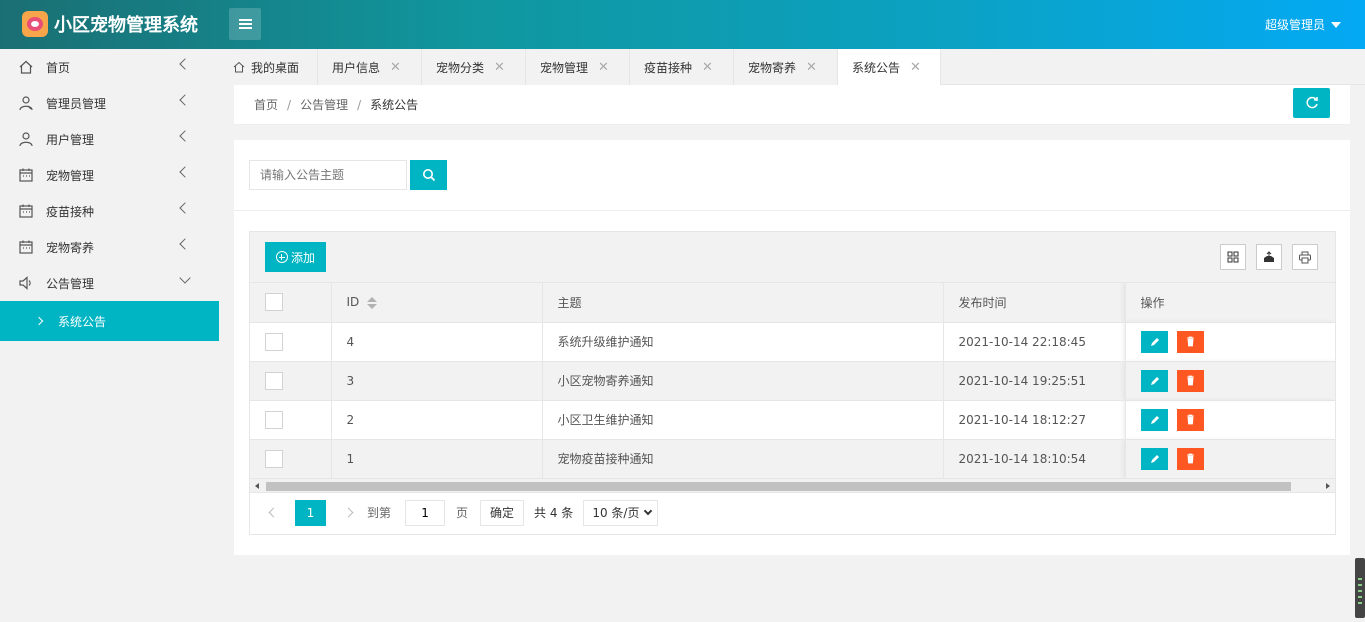  I want to click on sidebar-item-label: 用户管理, so click(70, 139).